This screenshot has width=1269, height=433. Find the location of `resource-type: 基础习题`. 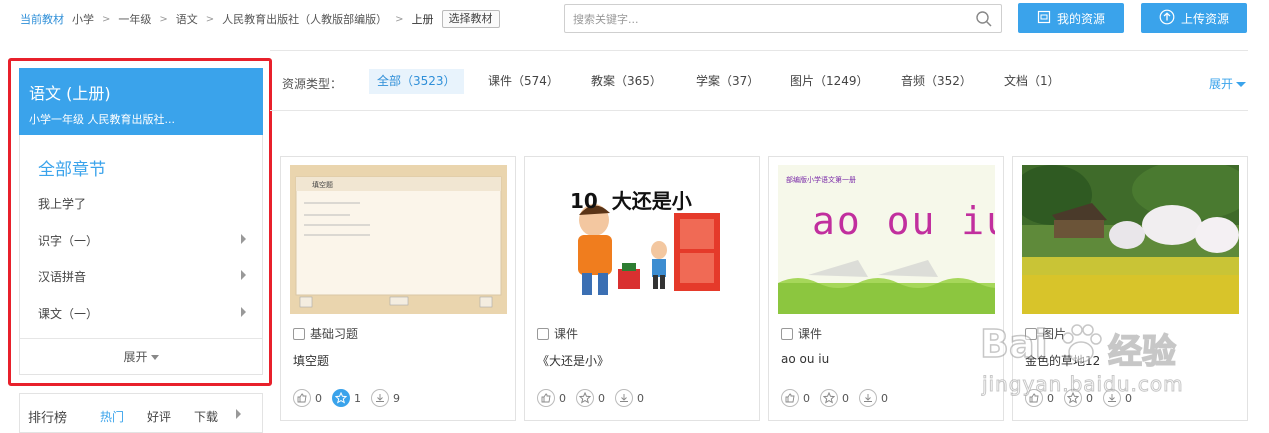

resource-type: 基础习题 is located at coordinates (325, 333).